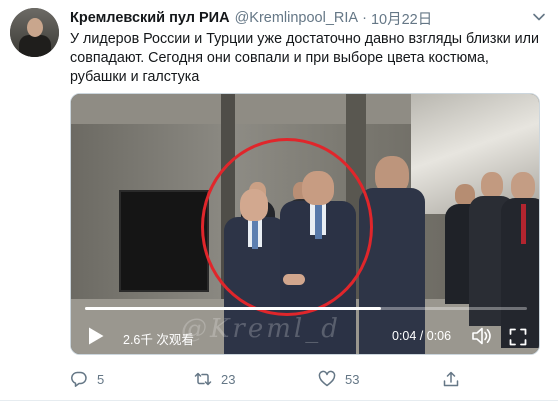 Image resolution: width=558 pixels, height=401 pixels. I want to click on like-icon, so click(327, 378).